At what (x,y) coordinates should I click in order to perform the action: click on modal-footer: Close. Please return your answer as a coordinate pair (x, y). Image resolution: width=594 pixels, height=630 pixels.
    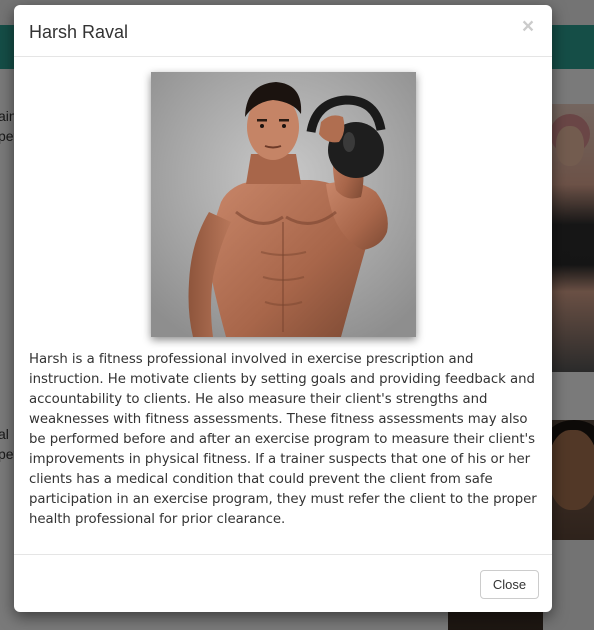
    Looking at the image, I should click on (283, 583).